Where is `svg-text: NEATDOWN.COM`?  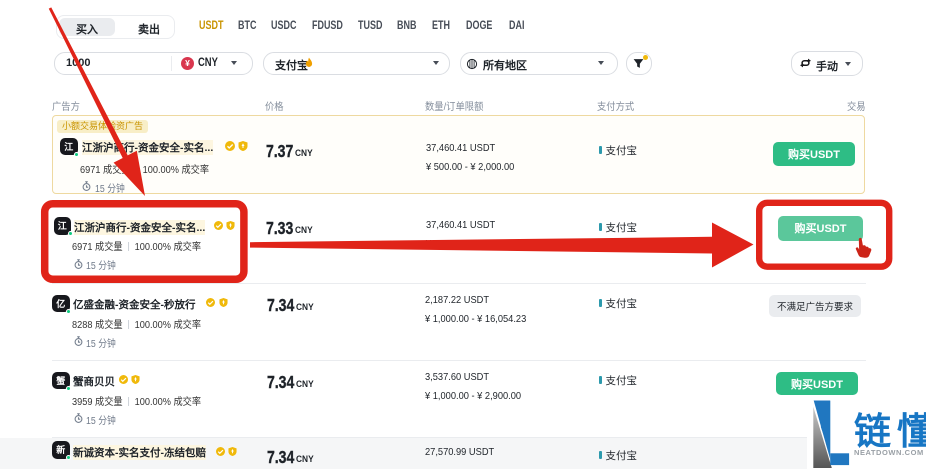
svg-text: NEATDOWN.COM is located at coordinates (889, 452).